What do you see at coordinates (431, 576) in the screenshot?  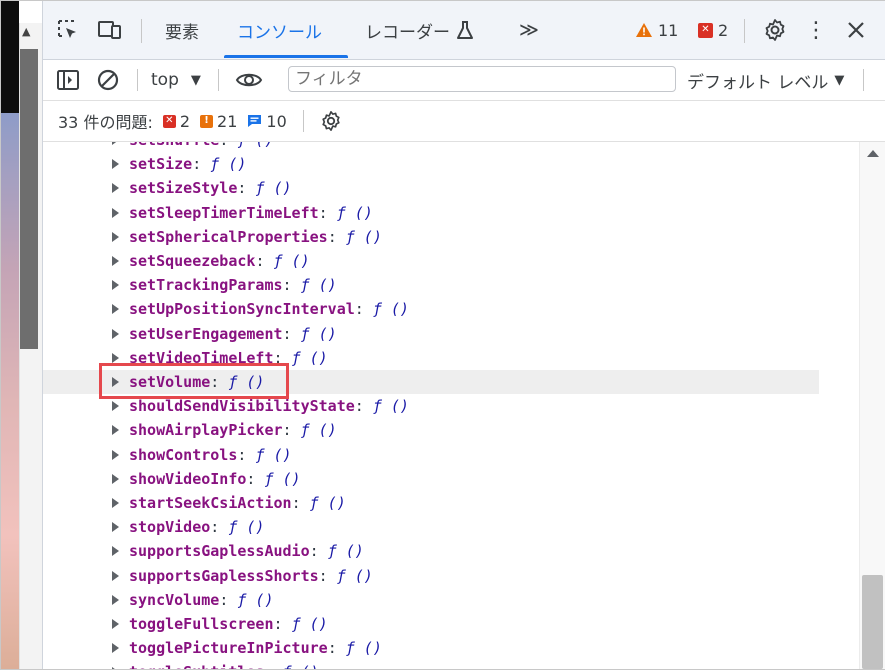 I see `console-property-row: supportsGaplessShorts: ƒ ()` at bounding box center [431, 576].